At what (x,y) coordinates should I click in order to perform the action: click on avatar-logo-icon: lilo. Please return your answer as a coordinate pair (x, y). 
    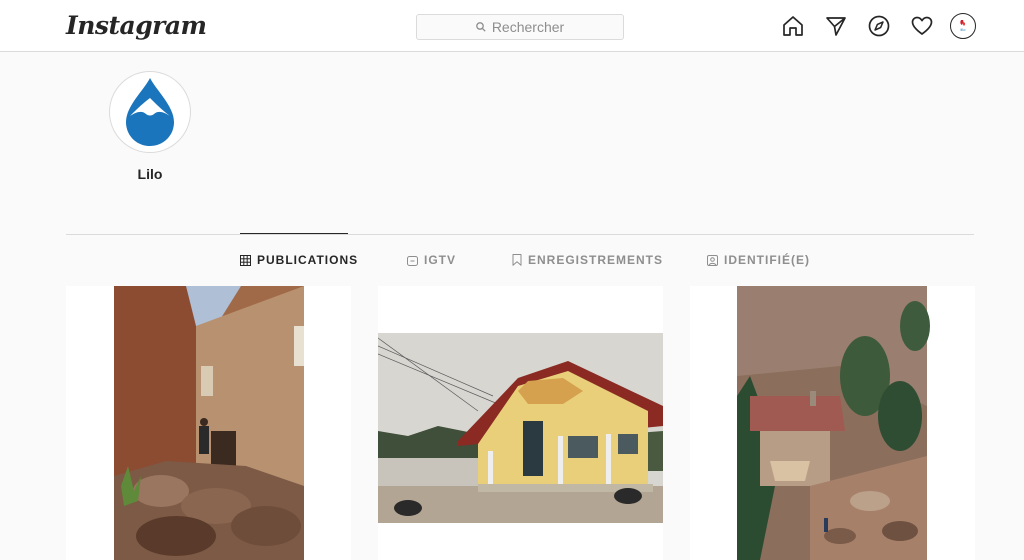
    Looking at the image, I should click on (963, 26).